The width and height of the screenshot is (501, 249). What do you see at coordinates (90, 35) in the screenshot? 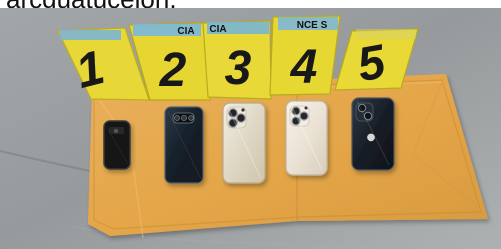
I see `marker-tape` at bounding box center [90, 35].